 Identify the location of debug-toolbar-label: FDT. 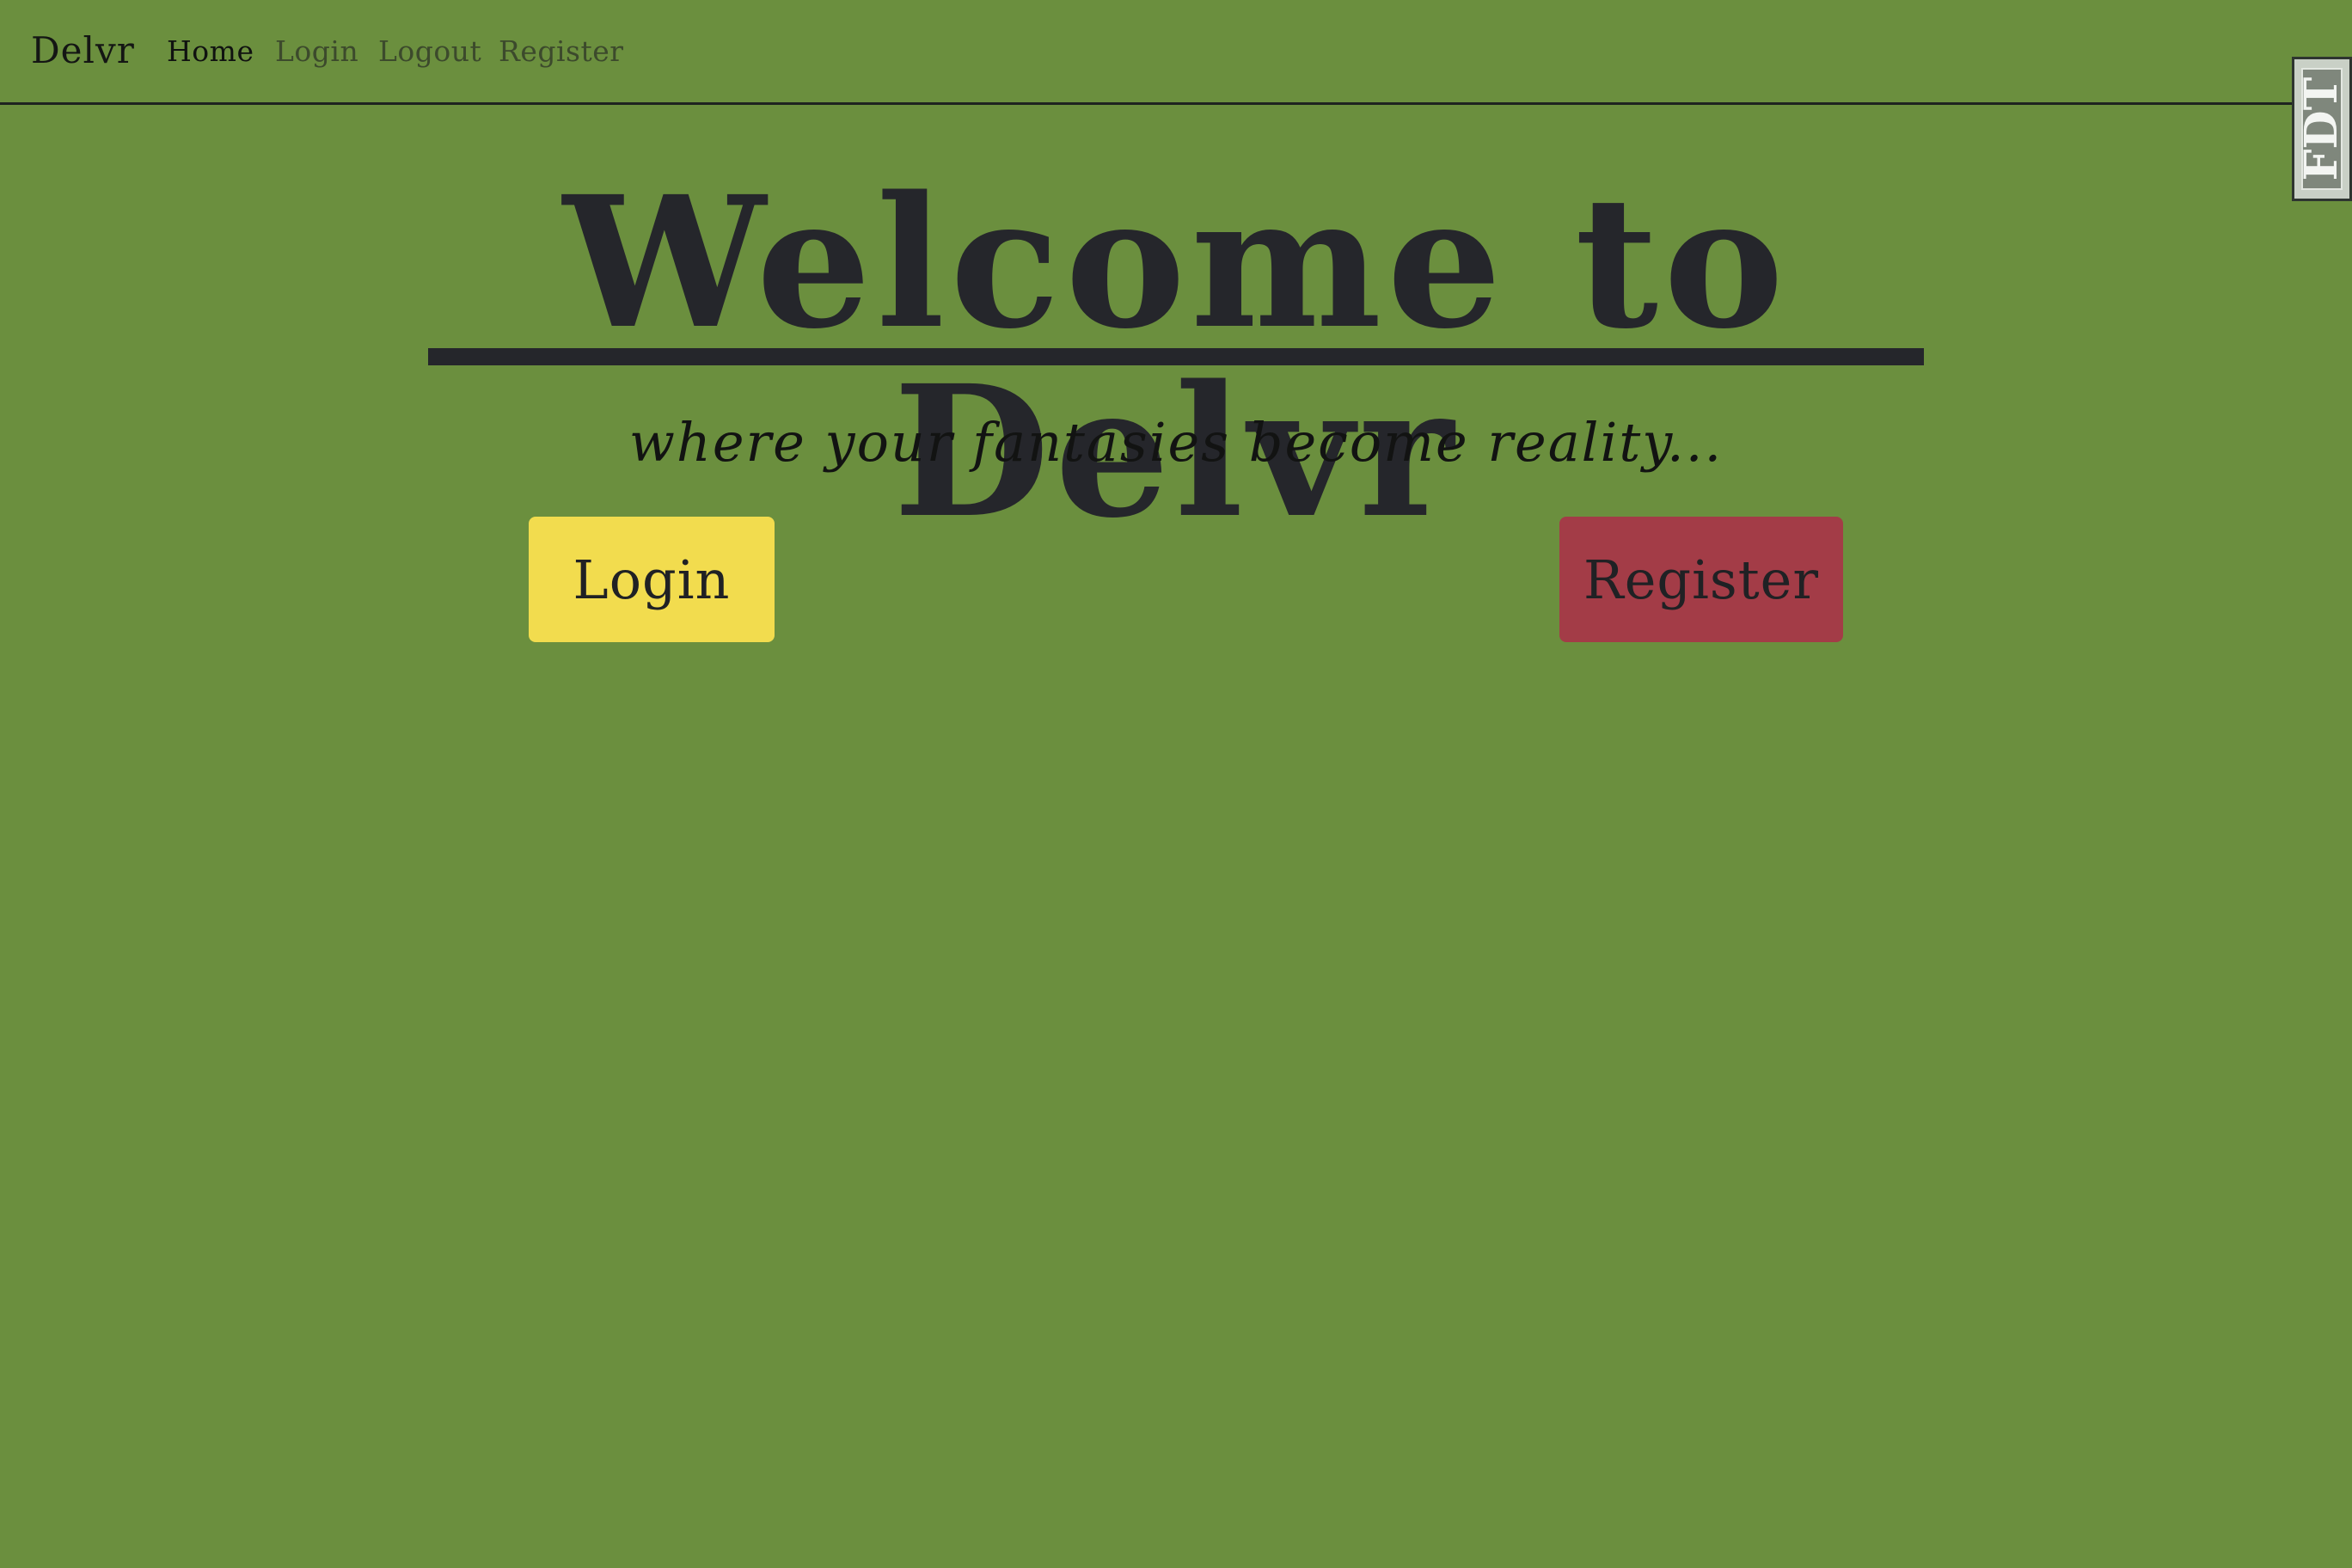
(2321, 129).